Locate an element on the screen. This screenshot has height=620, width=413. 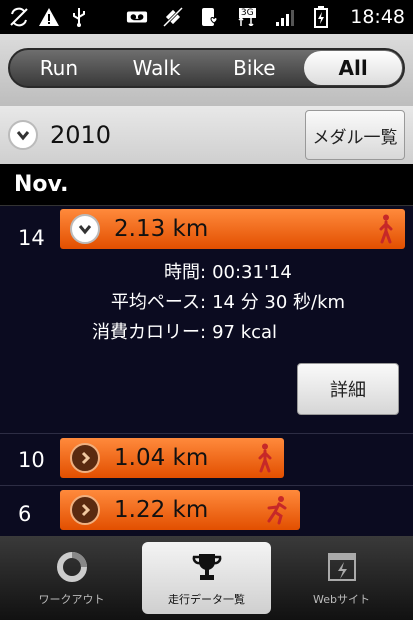
network-3g-icon: 3G is located at coordinates (247, 17).